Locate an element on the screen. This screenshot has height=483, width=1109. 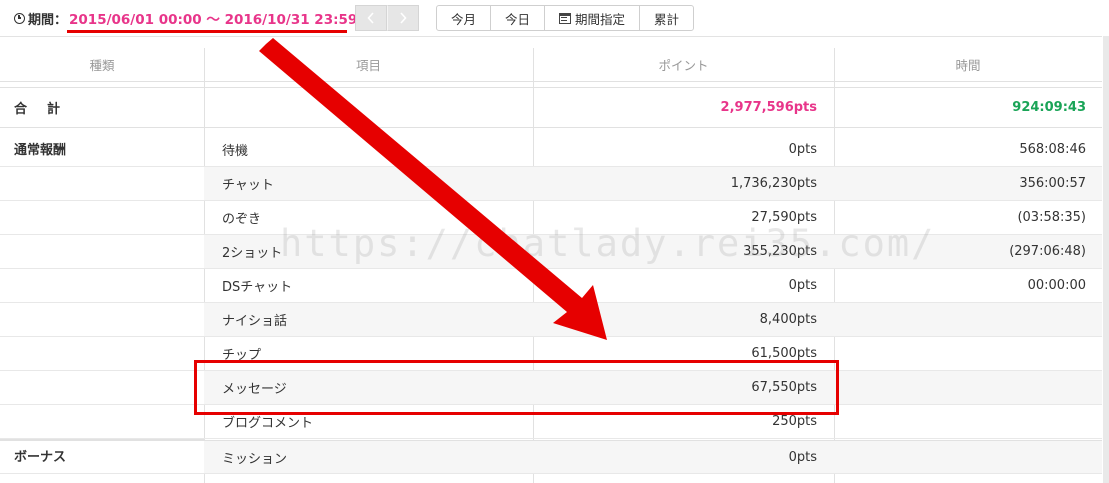
chevron-right-icon is located at coordinates (403, 18).